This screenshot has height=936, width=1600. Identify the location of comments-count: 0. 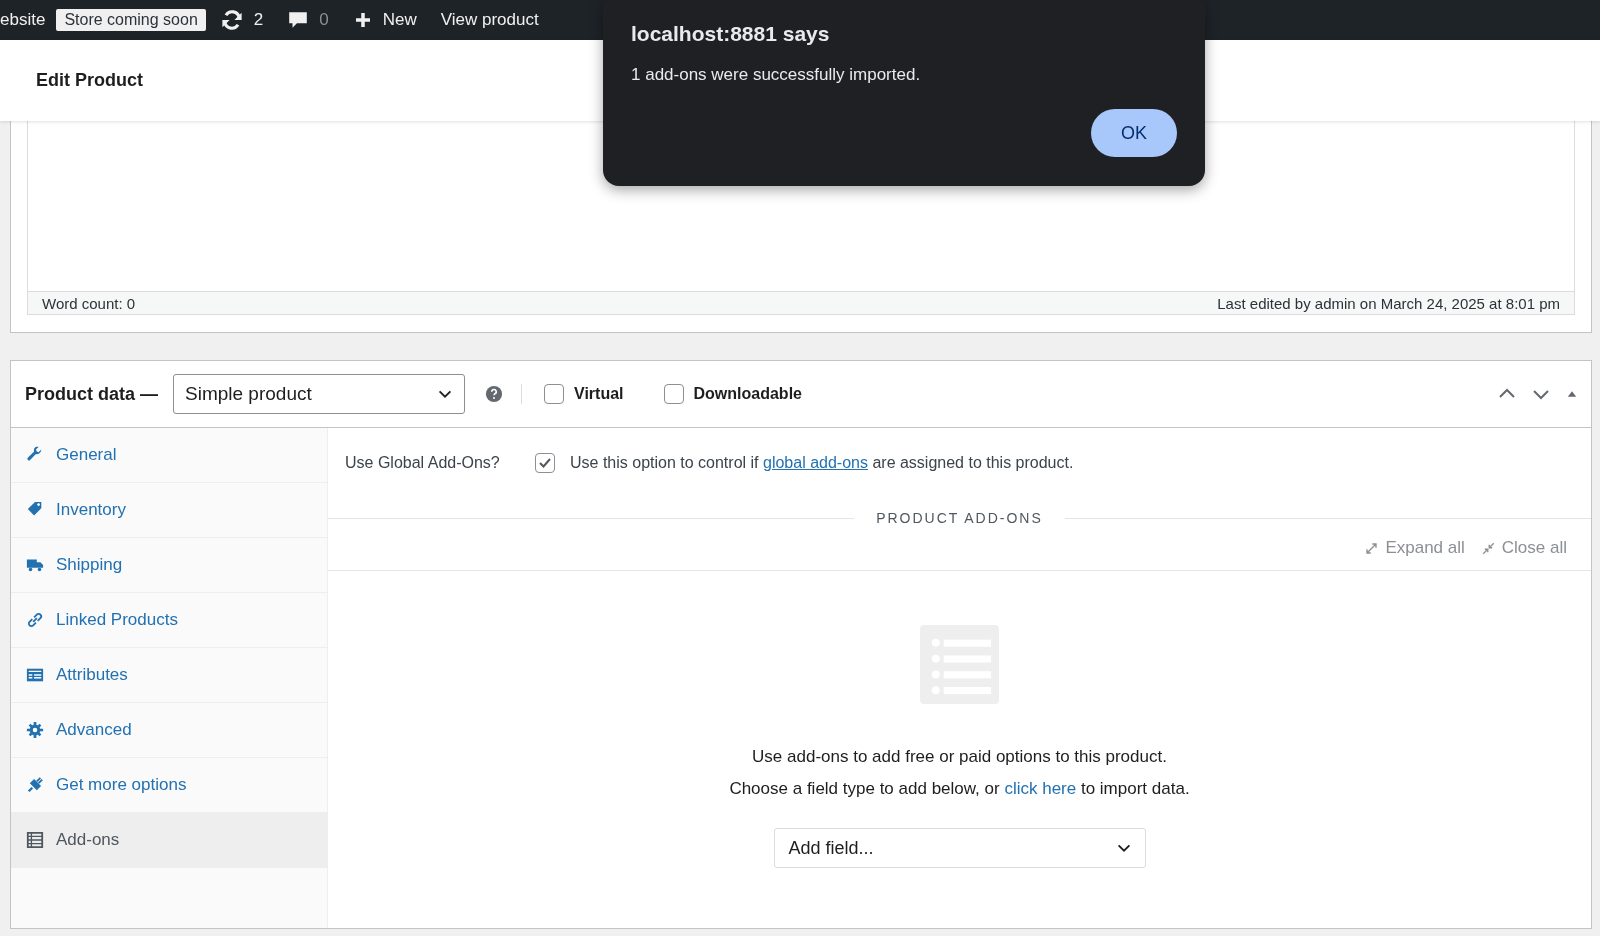
(324, 20).